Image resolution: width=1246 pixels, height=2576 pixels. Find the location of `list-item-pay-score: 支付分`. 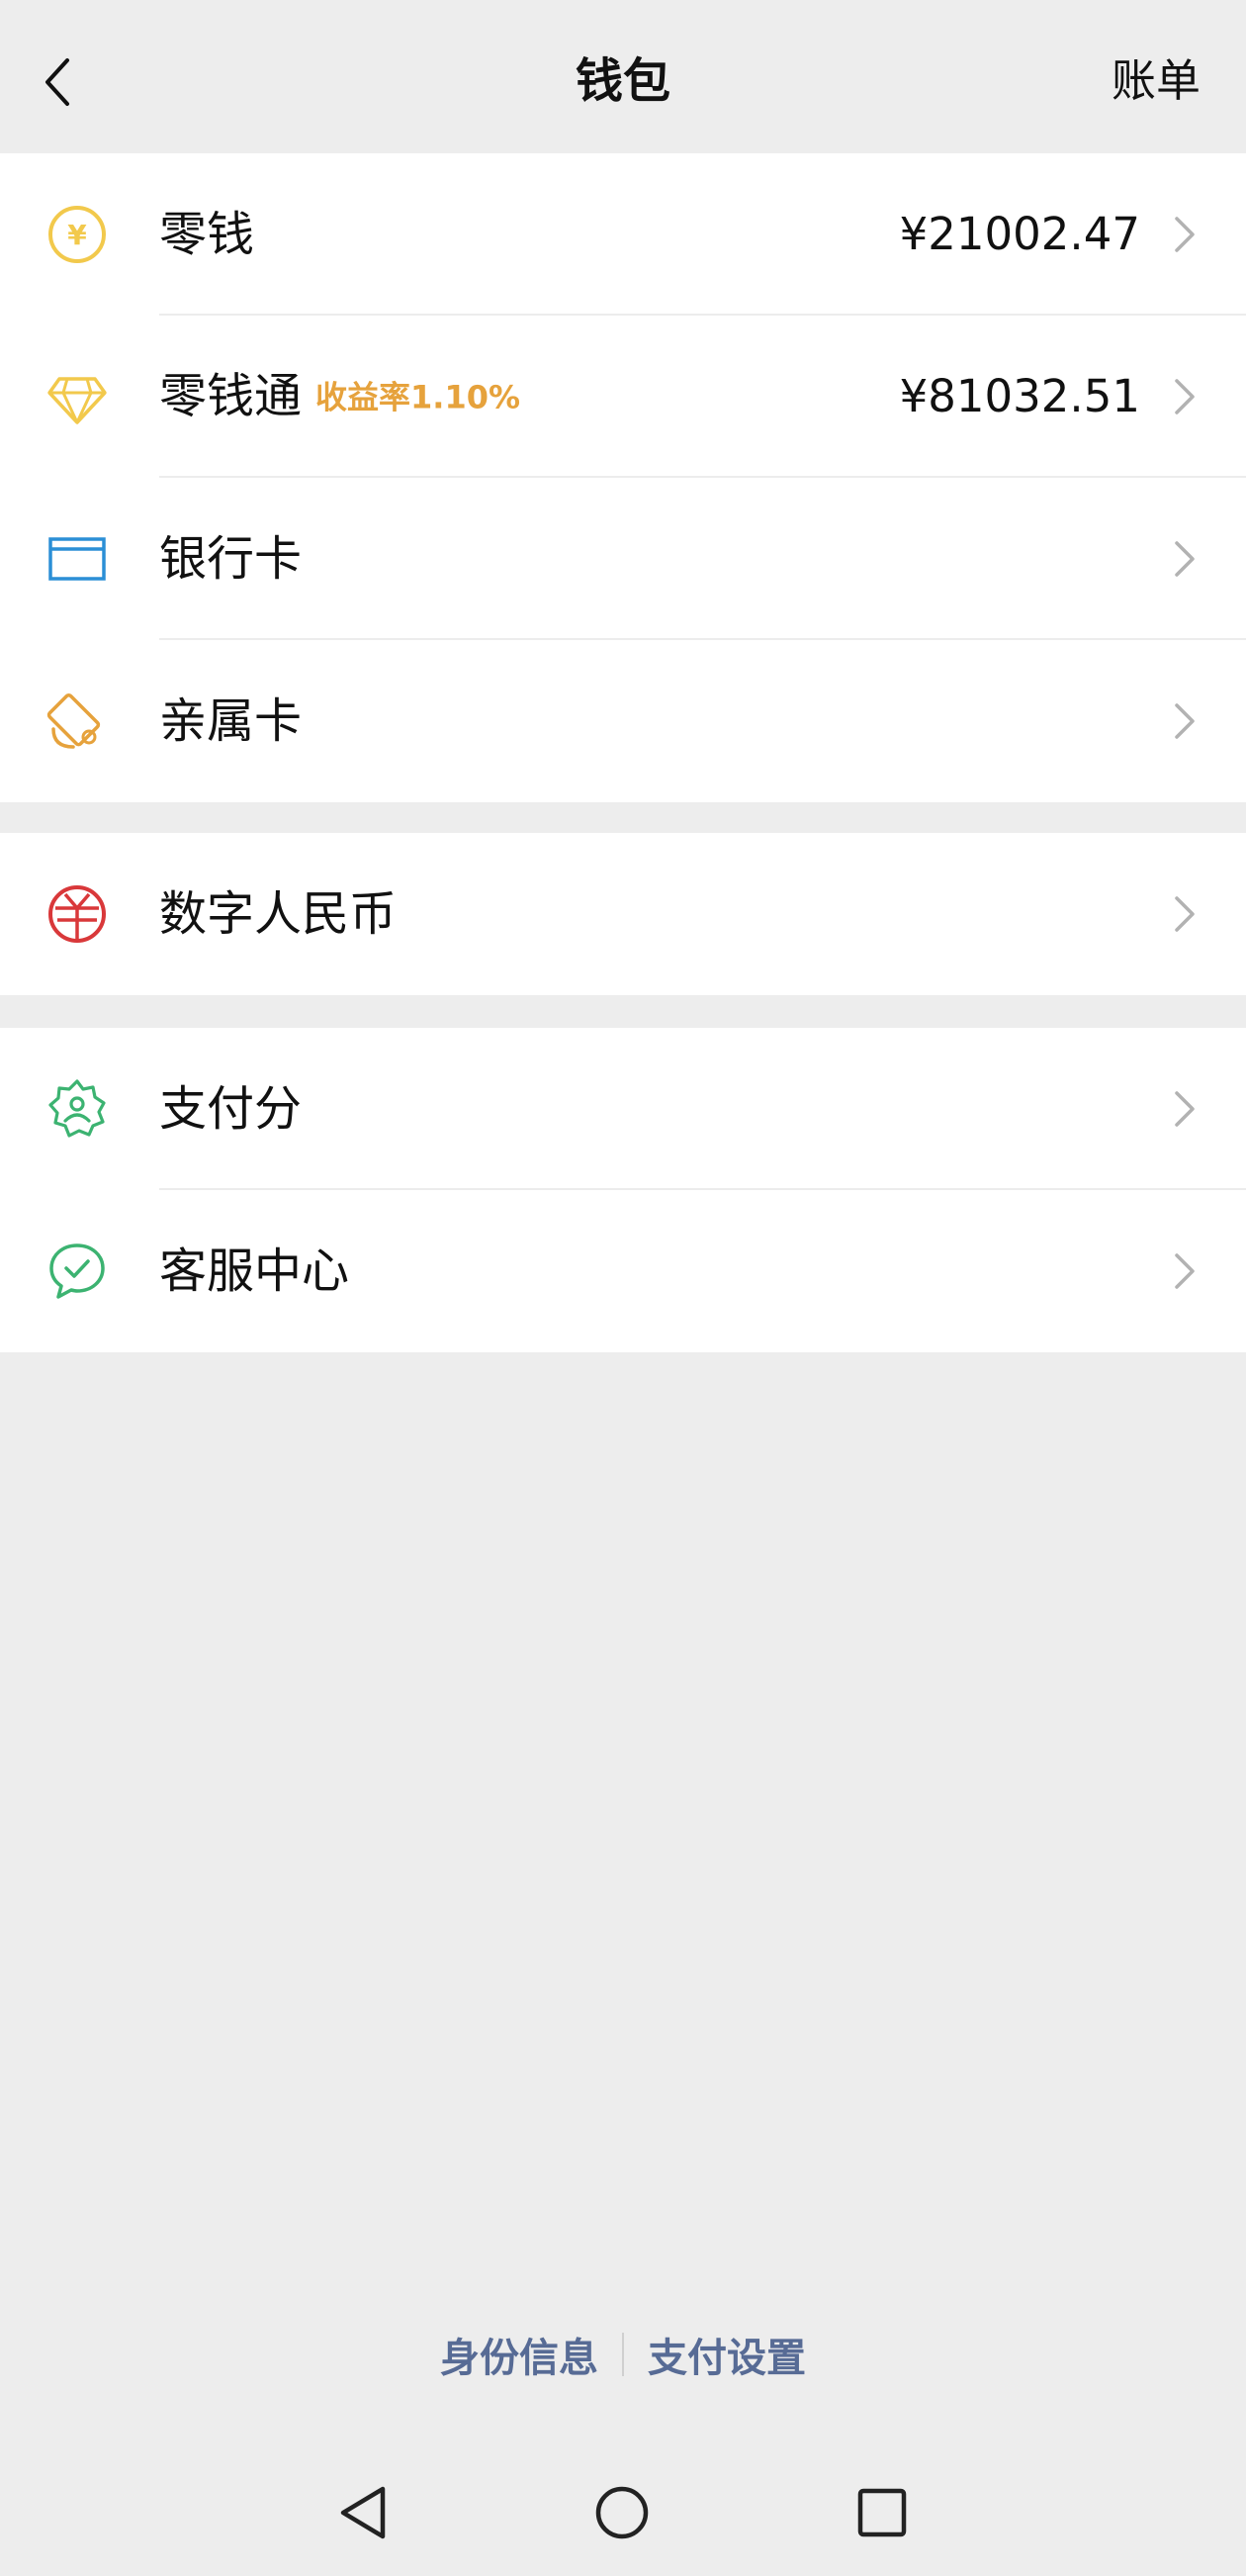

list-item-pay-score: 支付分 is located at coordinates (623, 1109).